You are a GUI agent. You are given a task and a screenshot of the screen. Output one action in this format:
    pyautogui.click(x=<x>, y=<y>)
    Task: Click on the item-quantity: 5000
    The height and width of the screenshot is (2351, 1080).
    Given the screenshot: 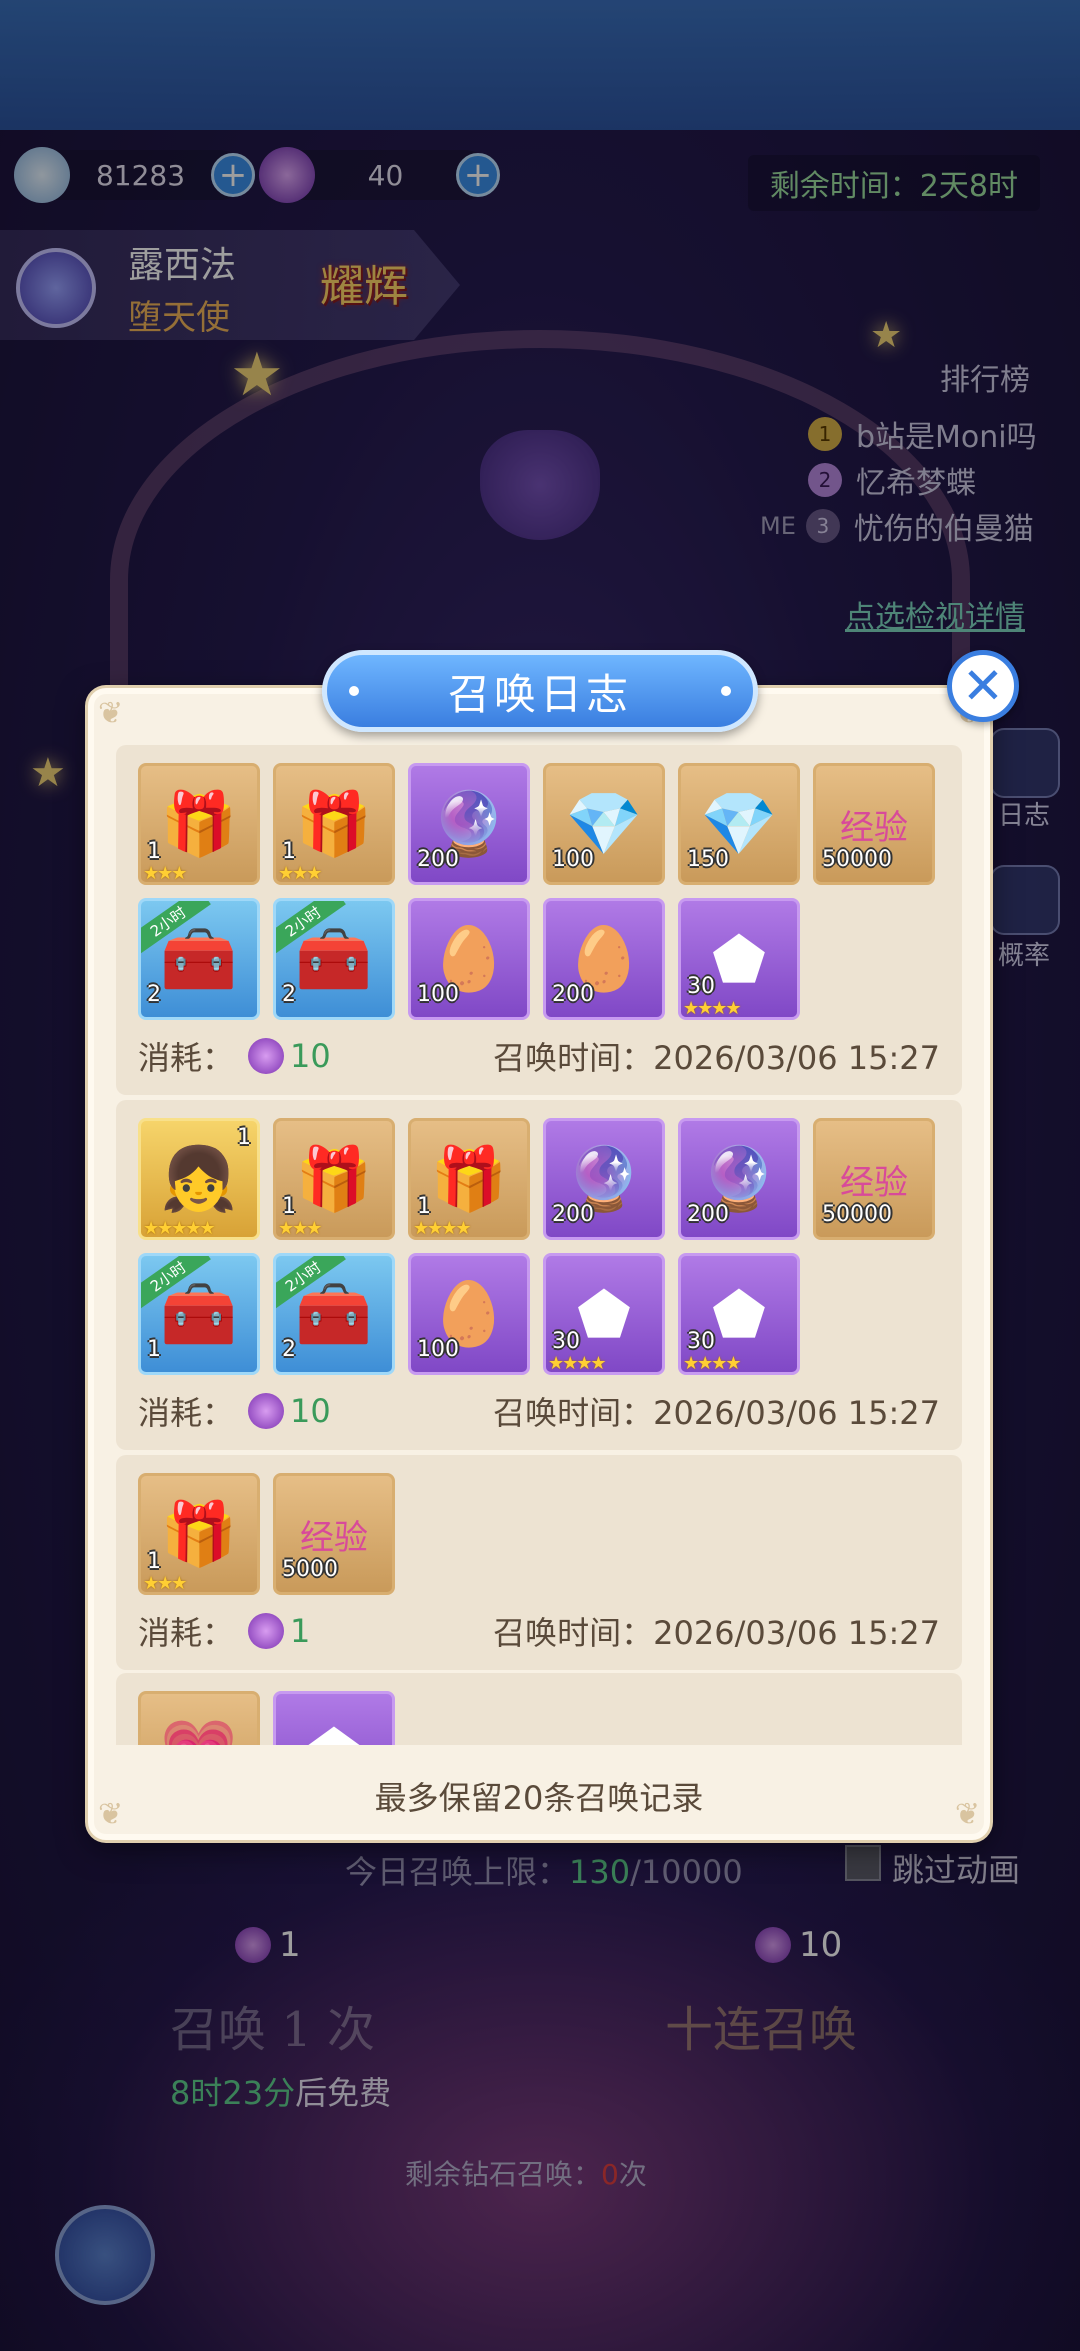 What is the action you would take?
    pyautogui.click(x=310, y=1569)
    